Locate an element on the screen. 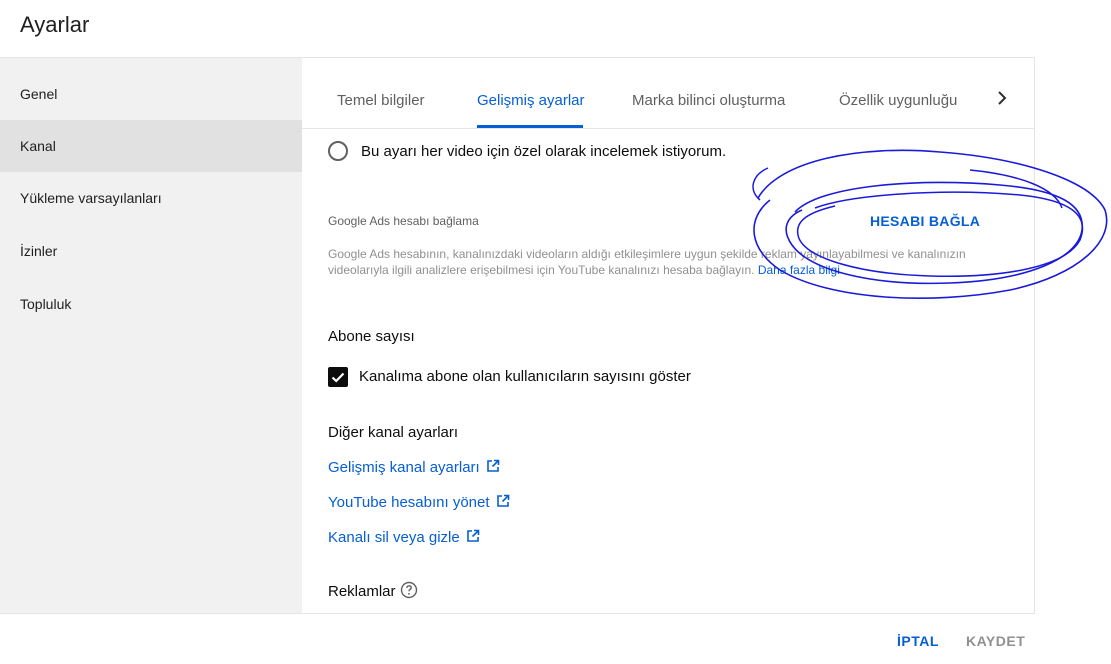 The width and height of the screenshot is (1111, 664). page-title: Ayarlar is located at coordinates (55, 24).